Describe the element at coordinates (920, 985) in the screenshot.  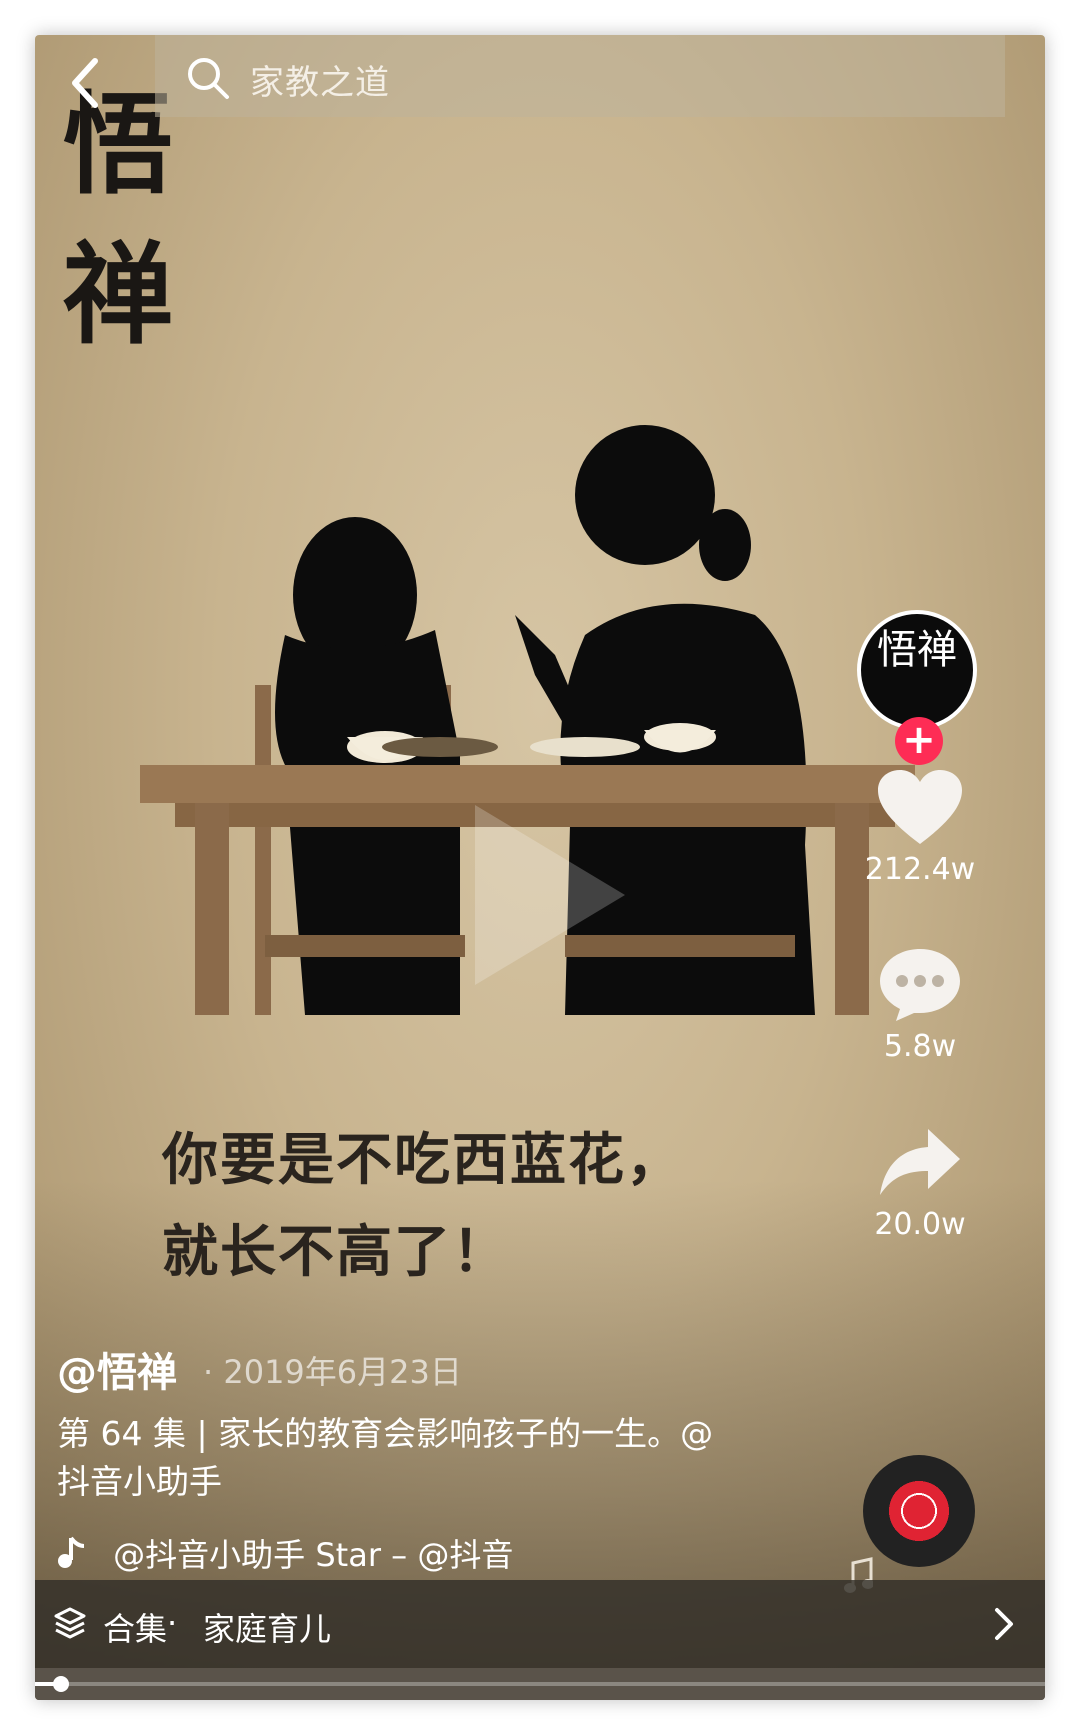
I see `comment-icon` at that location.